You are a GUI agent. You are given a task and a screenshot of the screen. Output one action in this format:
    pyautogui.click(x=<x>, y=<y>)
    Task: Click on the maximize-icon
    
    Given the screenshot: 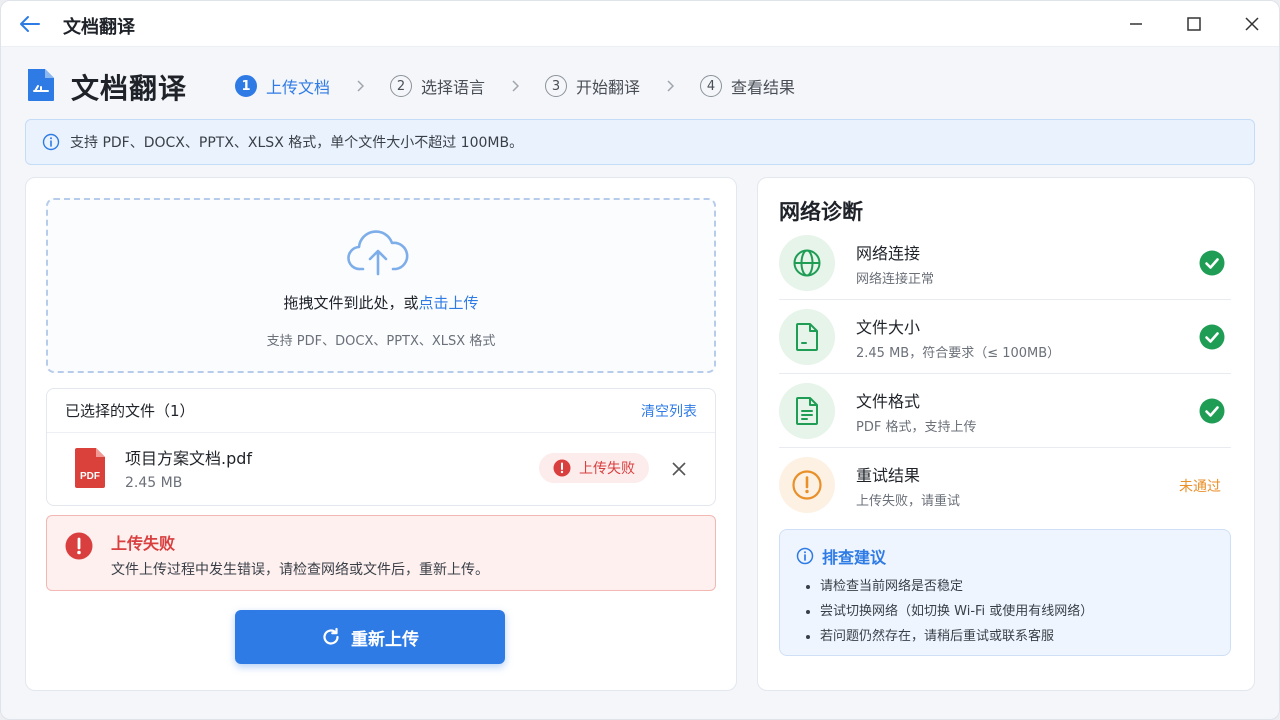 What is the action you would take?
    pyautogui.click(x=1194, y=24)
    